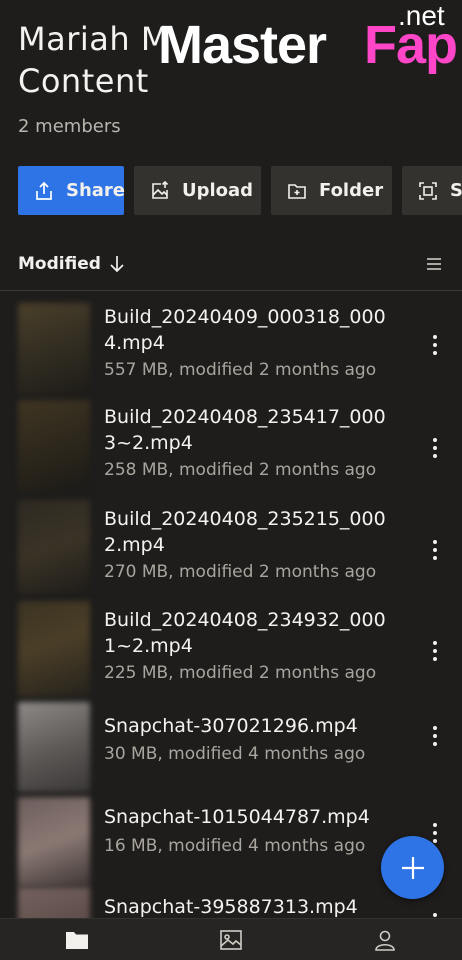  Describe the element at coordinates (59, 264) in the screenshot. I see `sort-label: Modified` at that location.